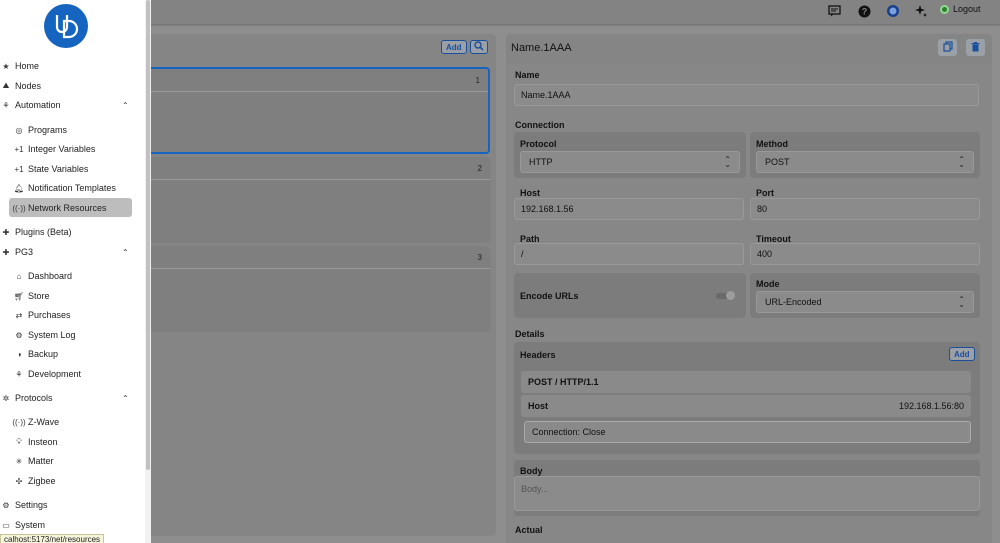 This screenshot has height=543, width=1000. What do you see at coordinates (629, 209) in the screenshot?
I see `host-input: 192.168.1.56` at bounding box center [629, 209].